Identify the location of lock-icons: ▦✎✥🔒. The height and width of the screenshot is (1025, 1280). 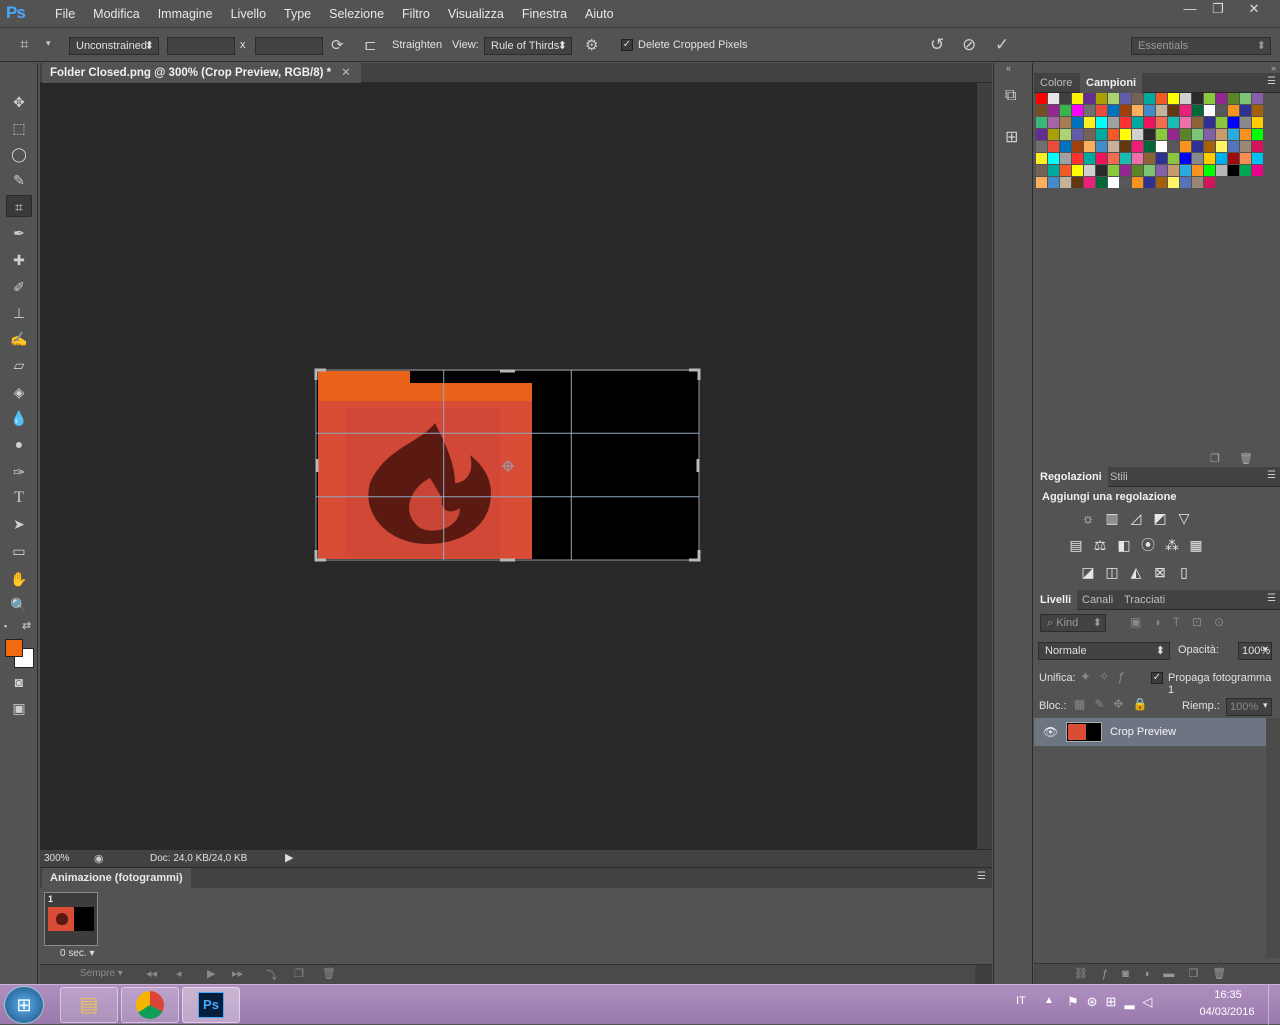
(1115, 704).